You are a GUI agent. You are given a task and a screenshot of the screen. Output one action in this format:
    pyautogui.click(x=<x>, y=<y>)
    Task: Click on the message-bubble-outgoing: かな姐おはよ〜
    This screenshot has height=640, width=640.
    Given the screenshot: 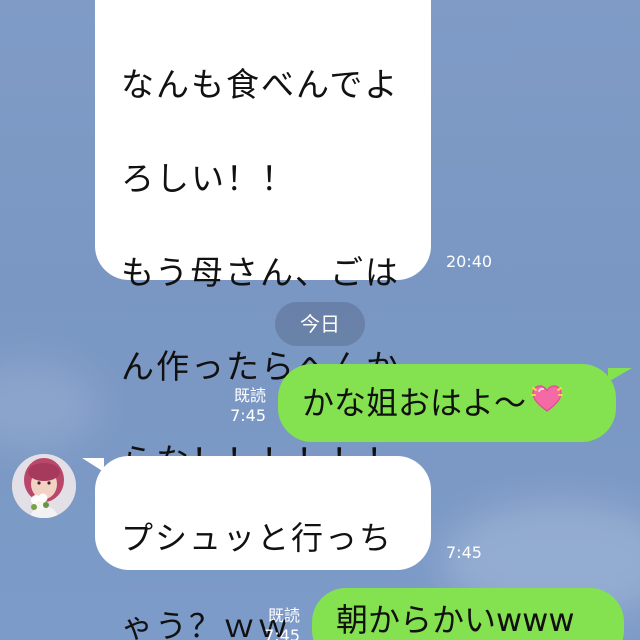 What is the action you would take?
    pyautogui.click(x=447, y=403)
    